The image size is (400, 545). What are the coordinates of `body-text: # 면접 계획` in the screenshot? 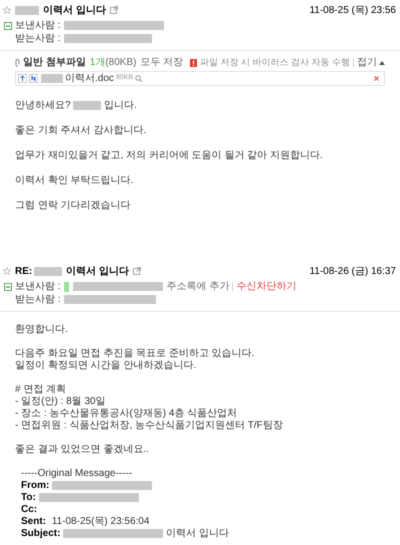 It's located at (40, 389).